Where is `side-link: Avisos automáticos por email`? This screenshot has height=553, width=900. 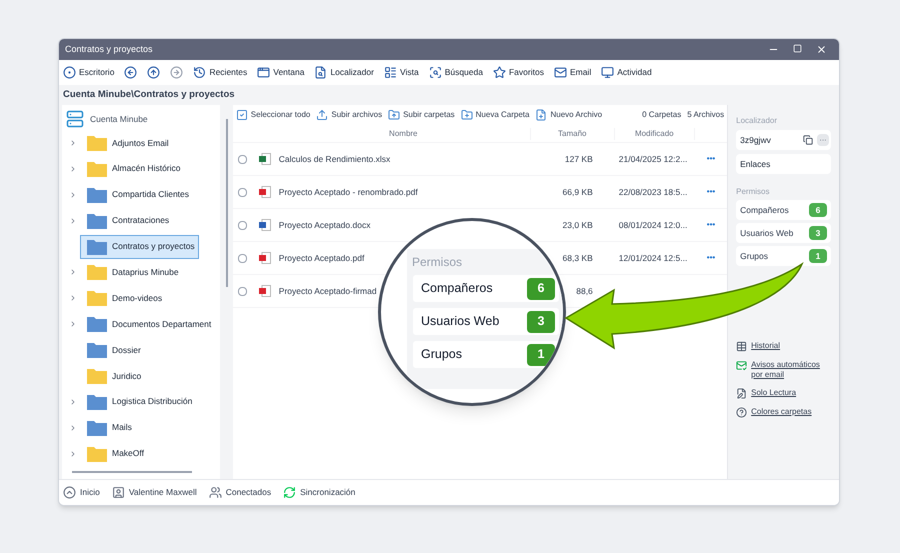
side-link: Avisos automáticos por email is located at coordinates (791, 370).